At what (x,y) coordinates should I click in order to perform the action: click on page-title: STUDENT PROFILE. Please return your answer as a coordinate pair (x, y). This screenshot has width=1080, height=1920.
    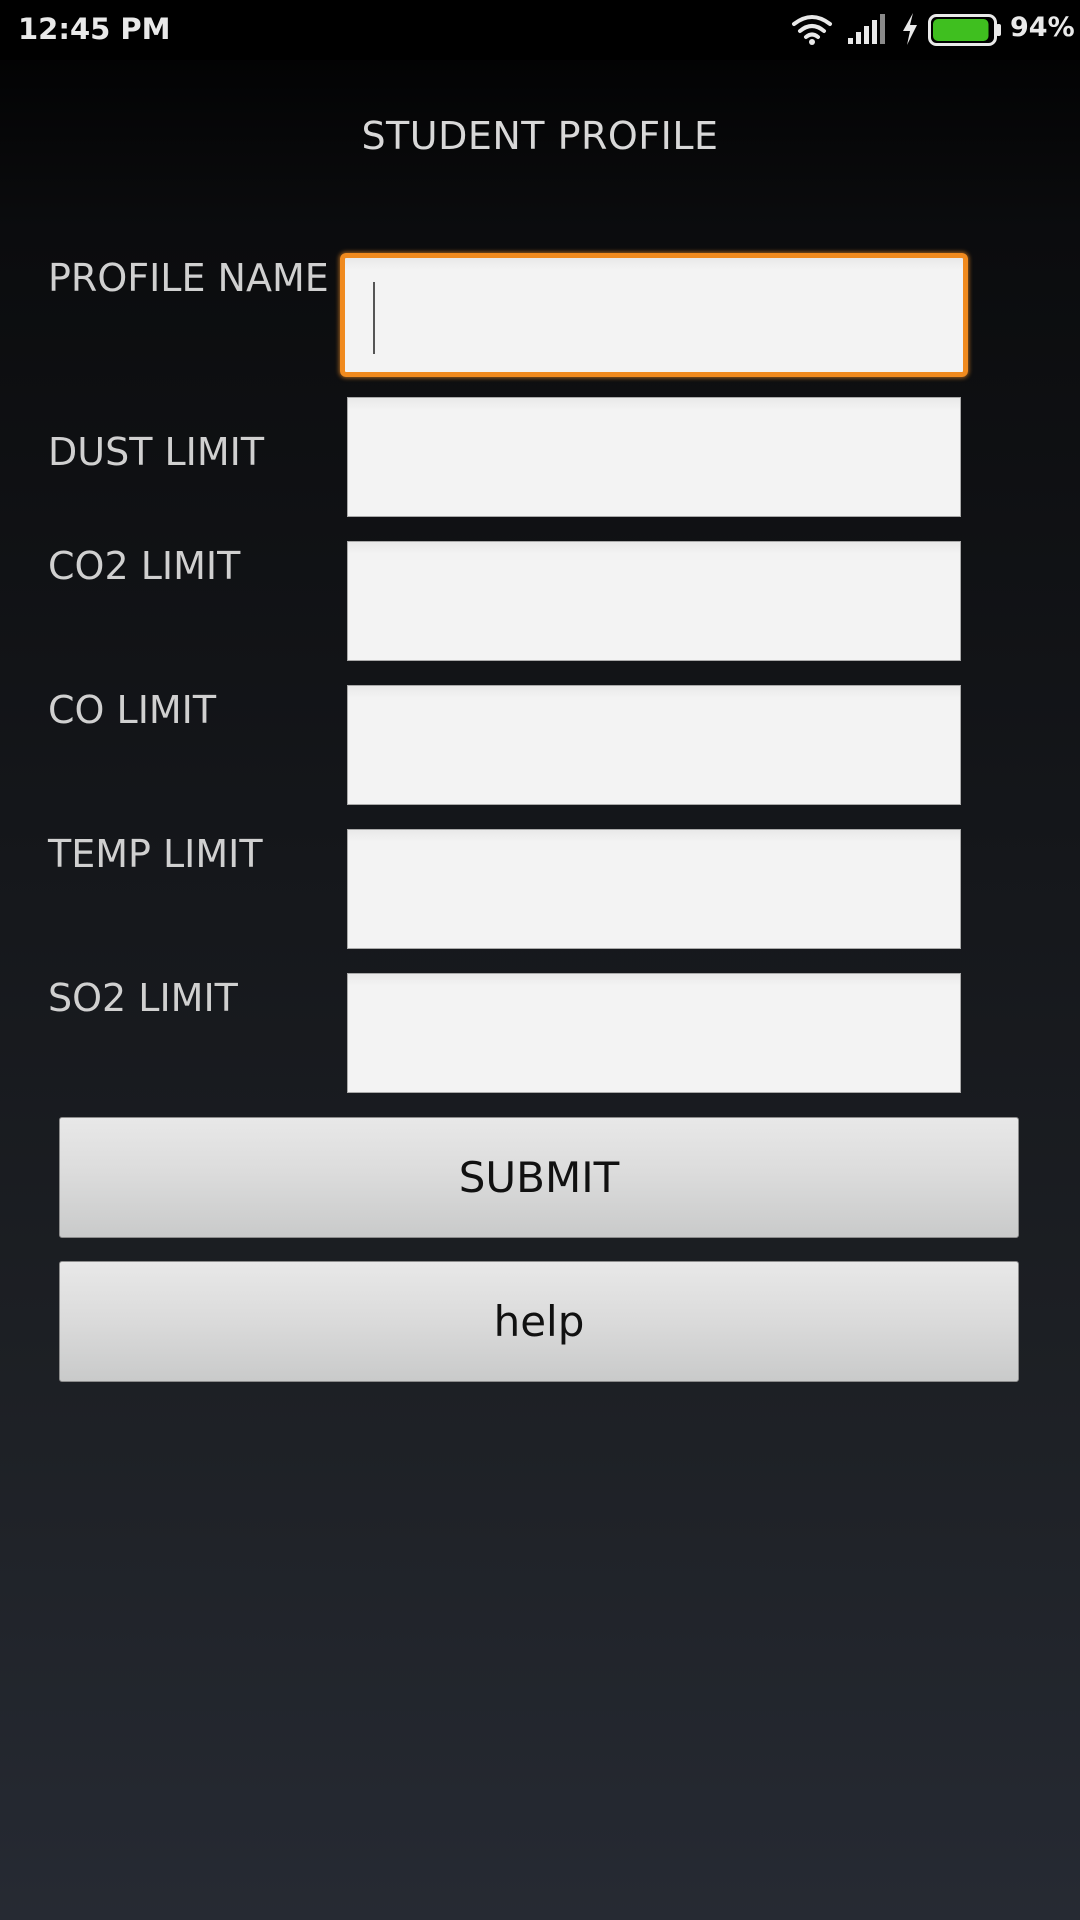
    Looking at the image, I should click on (540, 136).